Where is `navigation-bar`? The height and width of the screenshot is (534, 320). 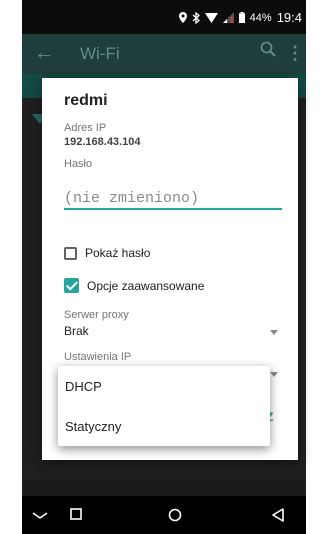 navigation-bar is located at coordinates (164, 515).